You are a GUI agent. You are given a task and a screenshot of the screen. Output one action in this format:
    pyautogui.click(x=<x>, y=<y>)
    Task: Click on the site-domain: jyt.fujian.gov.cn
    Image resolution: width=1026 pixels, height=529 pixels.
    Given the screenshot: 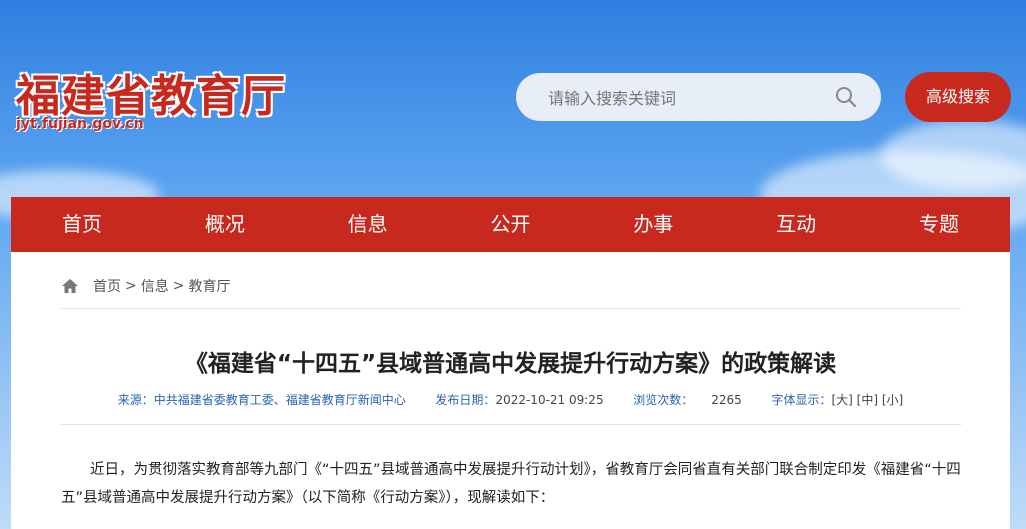 What is the action you would take?
    pyautogui.click(x=80, y=124)
    